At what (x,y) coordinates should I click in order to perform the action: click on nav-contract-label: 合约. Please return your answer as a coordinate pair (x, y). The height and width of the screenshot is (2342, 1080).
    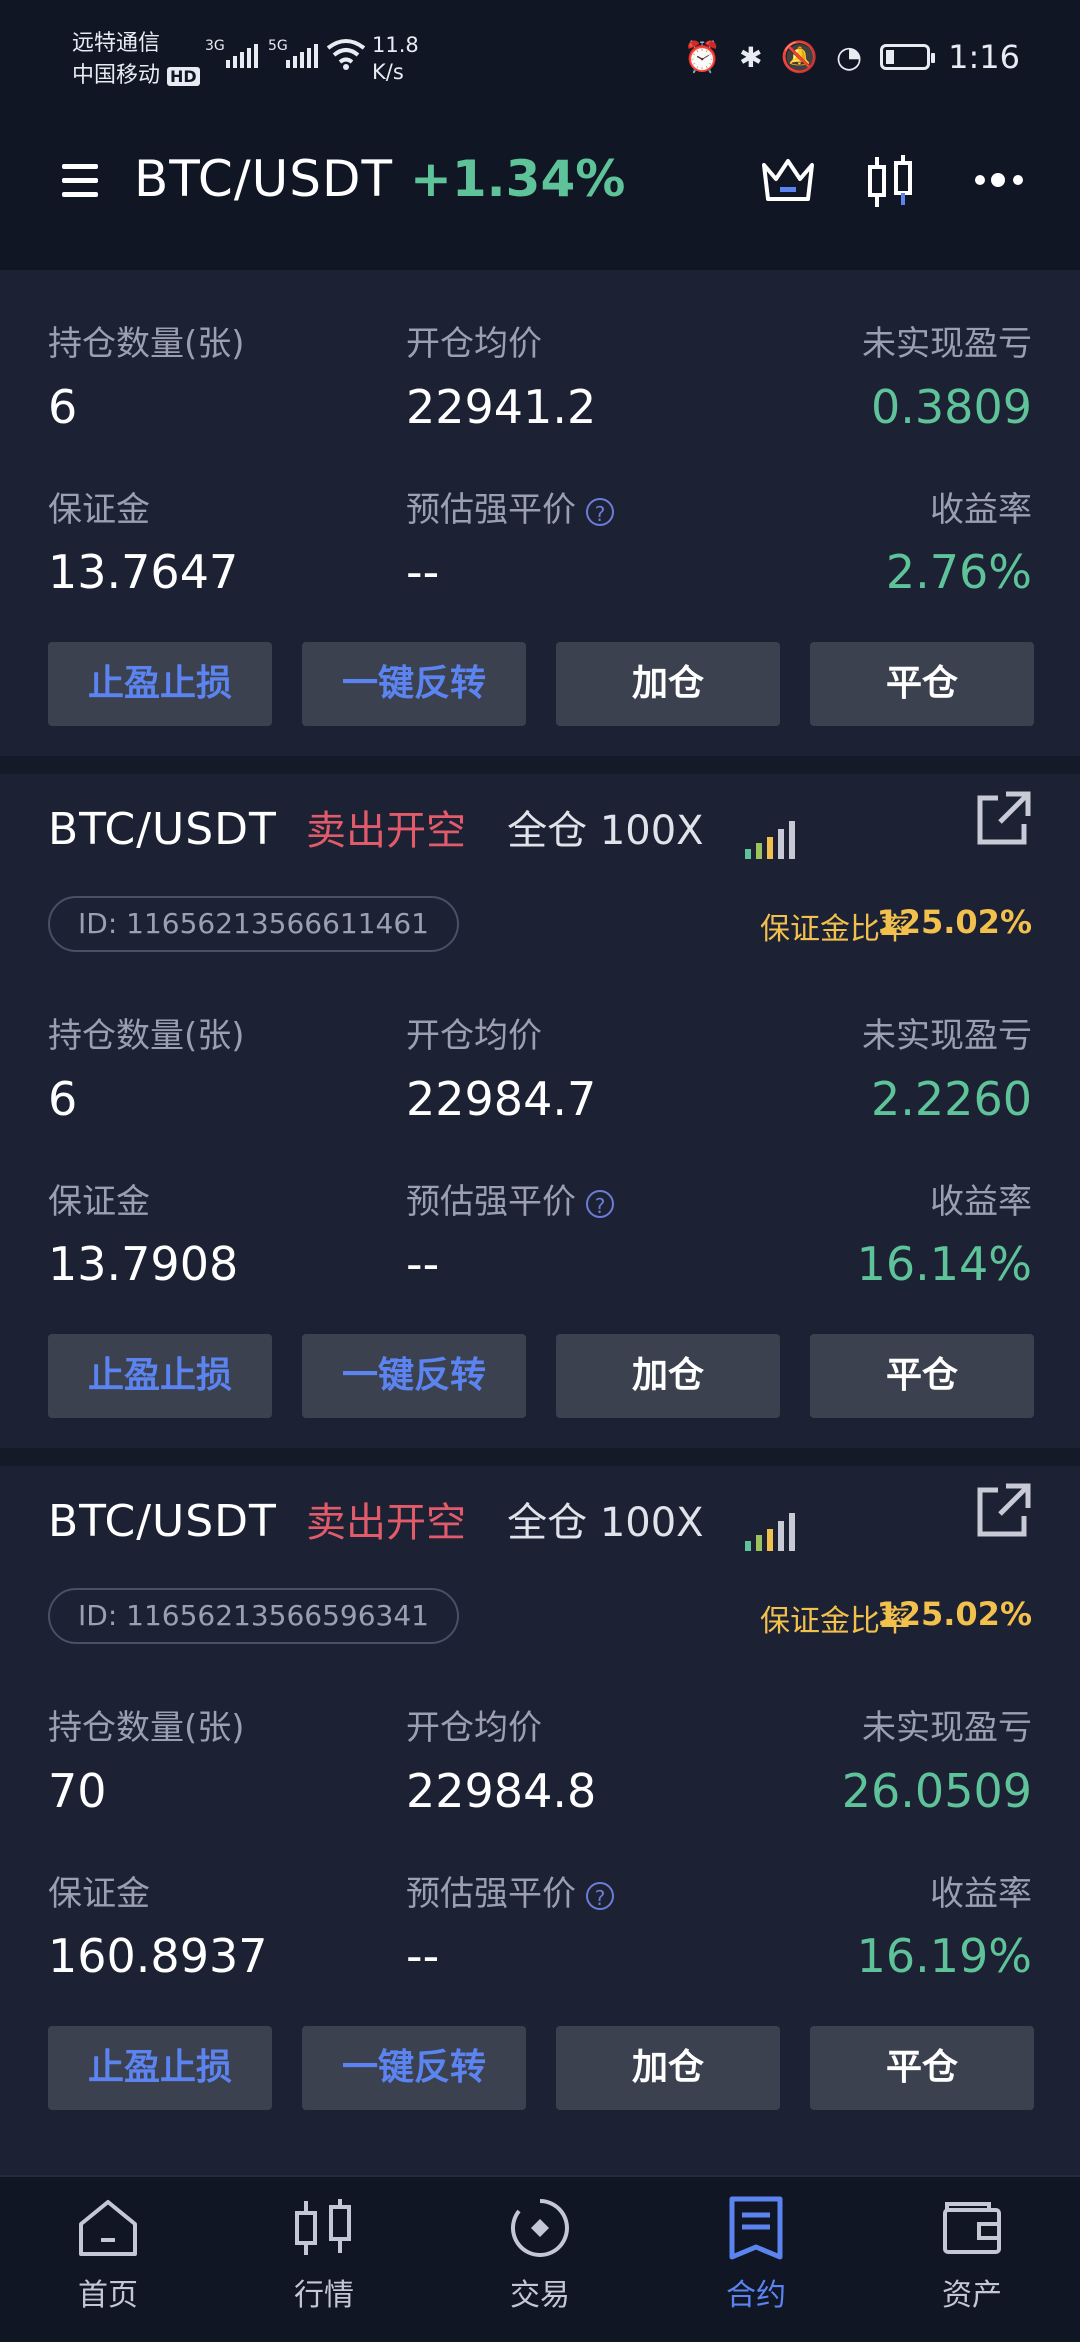
    Looking at the image, I should click on (756, 2295).